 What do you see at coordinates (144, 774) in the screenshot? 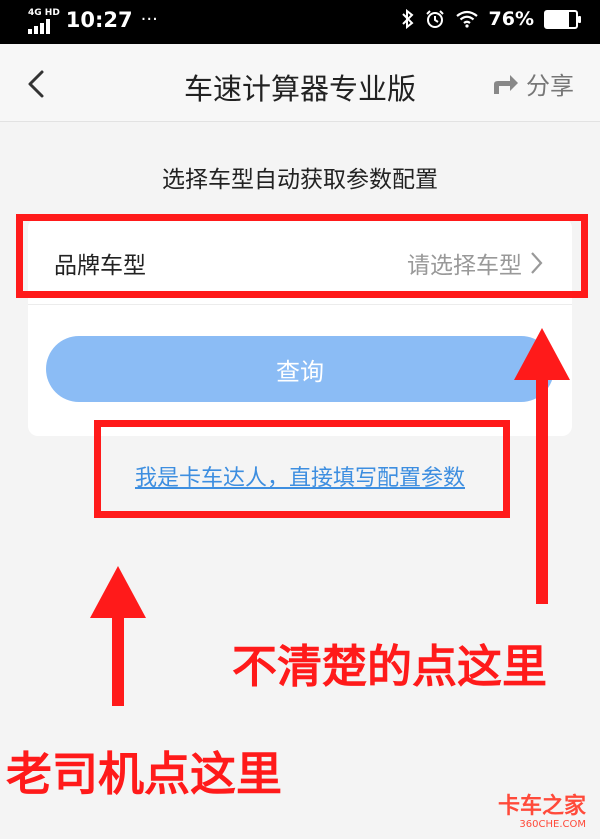
I see `veteran-hint-text: 老司机点这里` at bounding box center [144, 774].